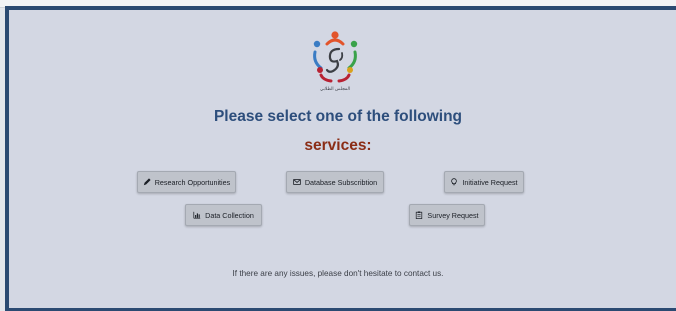  I want to click on survey-request-button: Survey Request, so click(447, 215).